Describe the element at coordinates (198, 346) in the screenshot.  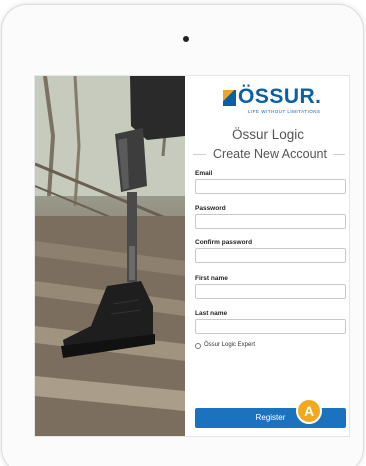
I see `expert-radio` at that location.